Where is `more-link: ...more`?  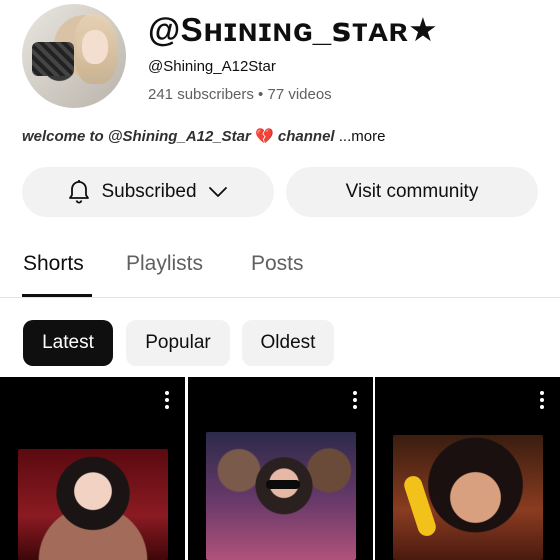 more-link: ...more is located at coordinates (362, 136).